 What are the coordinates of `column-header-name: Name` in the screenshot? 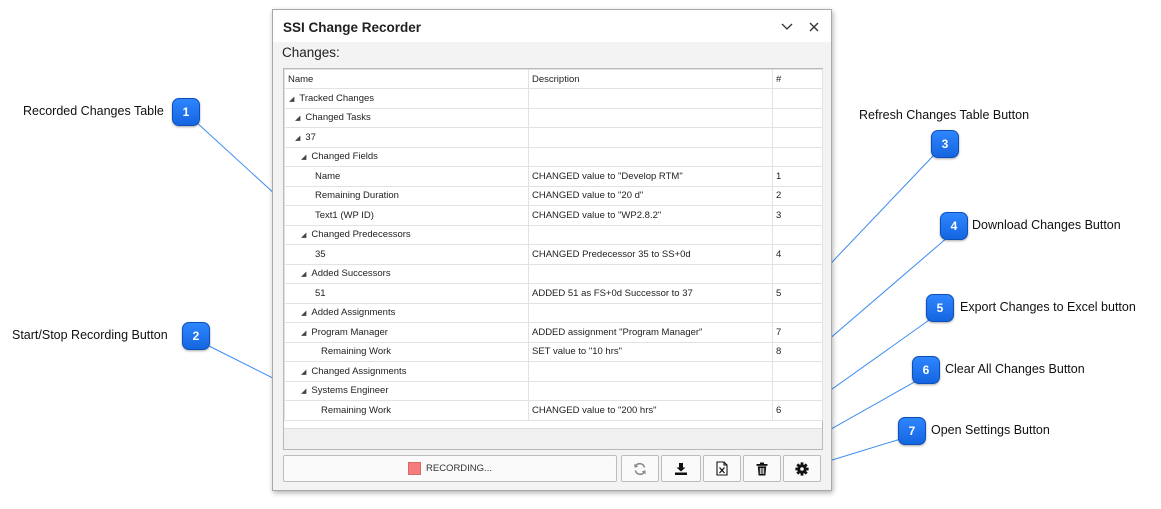 It's located at (406, 79).